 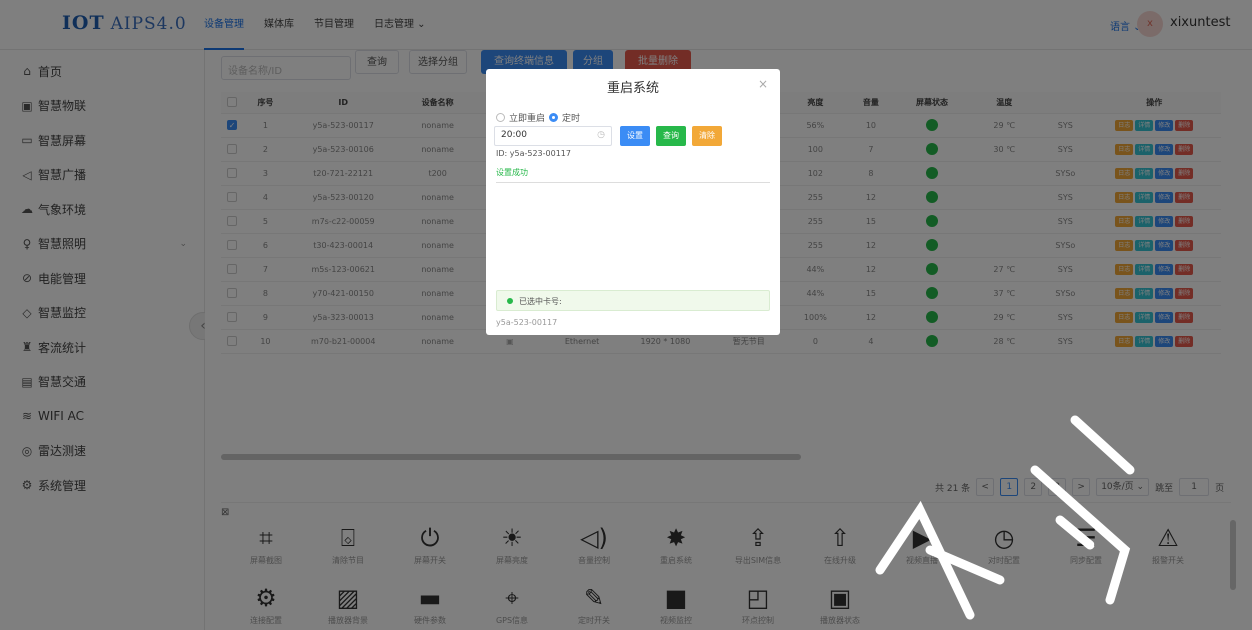 I want to click on device-id-label: ID: y5a-523-00117, so click(x=533, y=153).